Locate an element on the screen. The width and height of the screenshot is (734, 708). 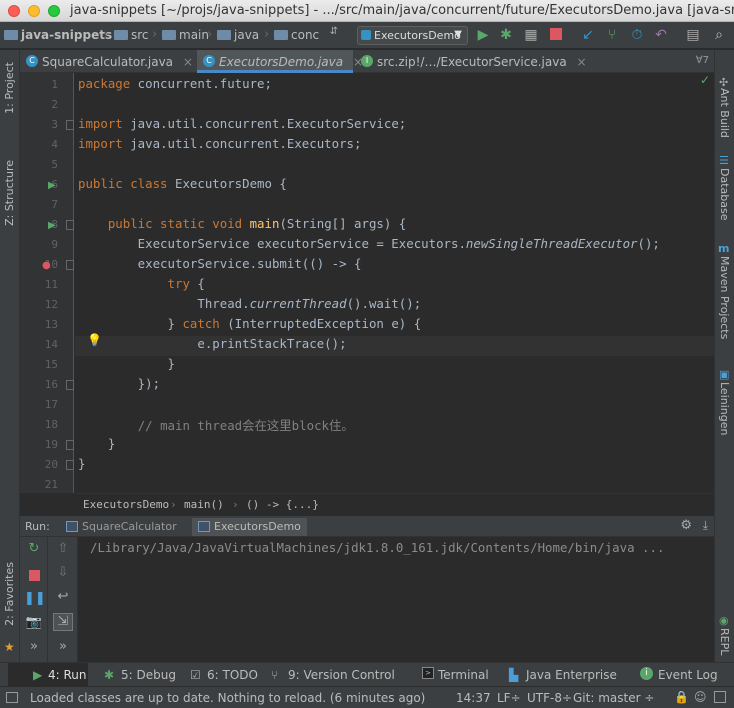
minimize-window-button is located at coordinates (34, 11).